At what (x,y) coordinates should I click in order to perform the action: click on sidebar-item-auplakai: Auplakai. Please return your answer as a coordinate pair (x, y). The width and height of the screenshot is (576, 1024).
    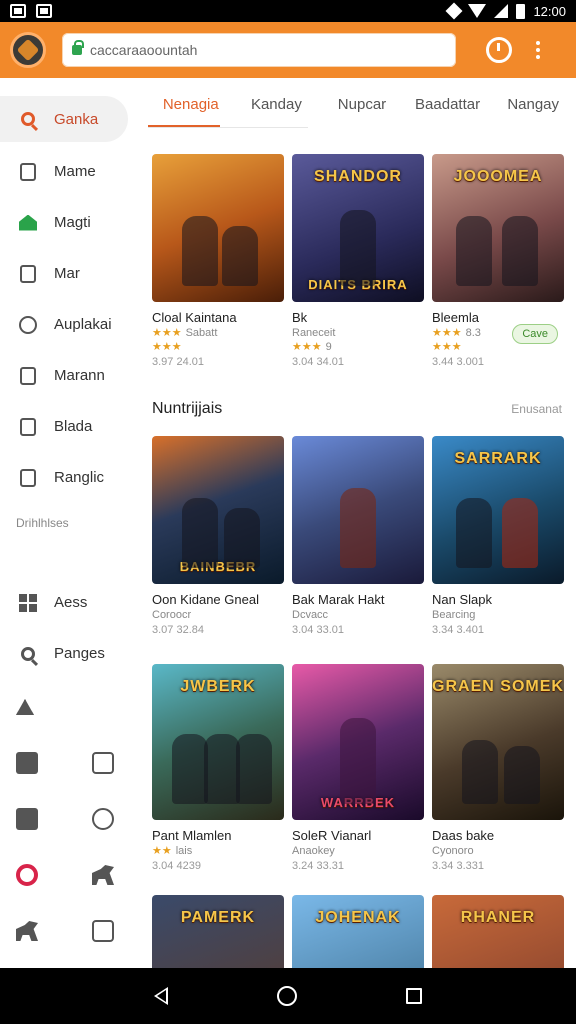
    Looking at the image, I should click on (70, 324).